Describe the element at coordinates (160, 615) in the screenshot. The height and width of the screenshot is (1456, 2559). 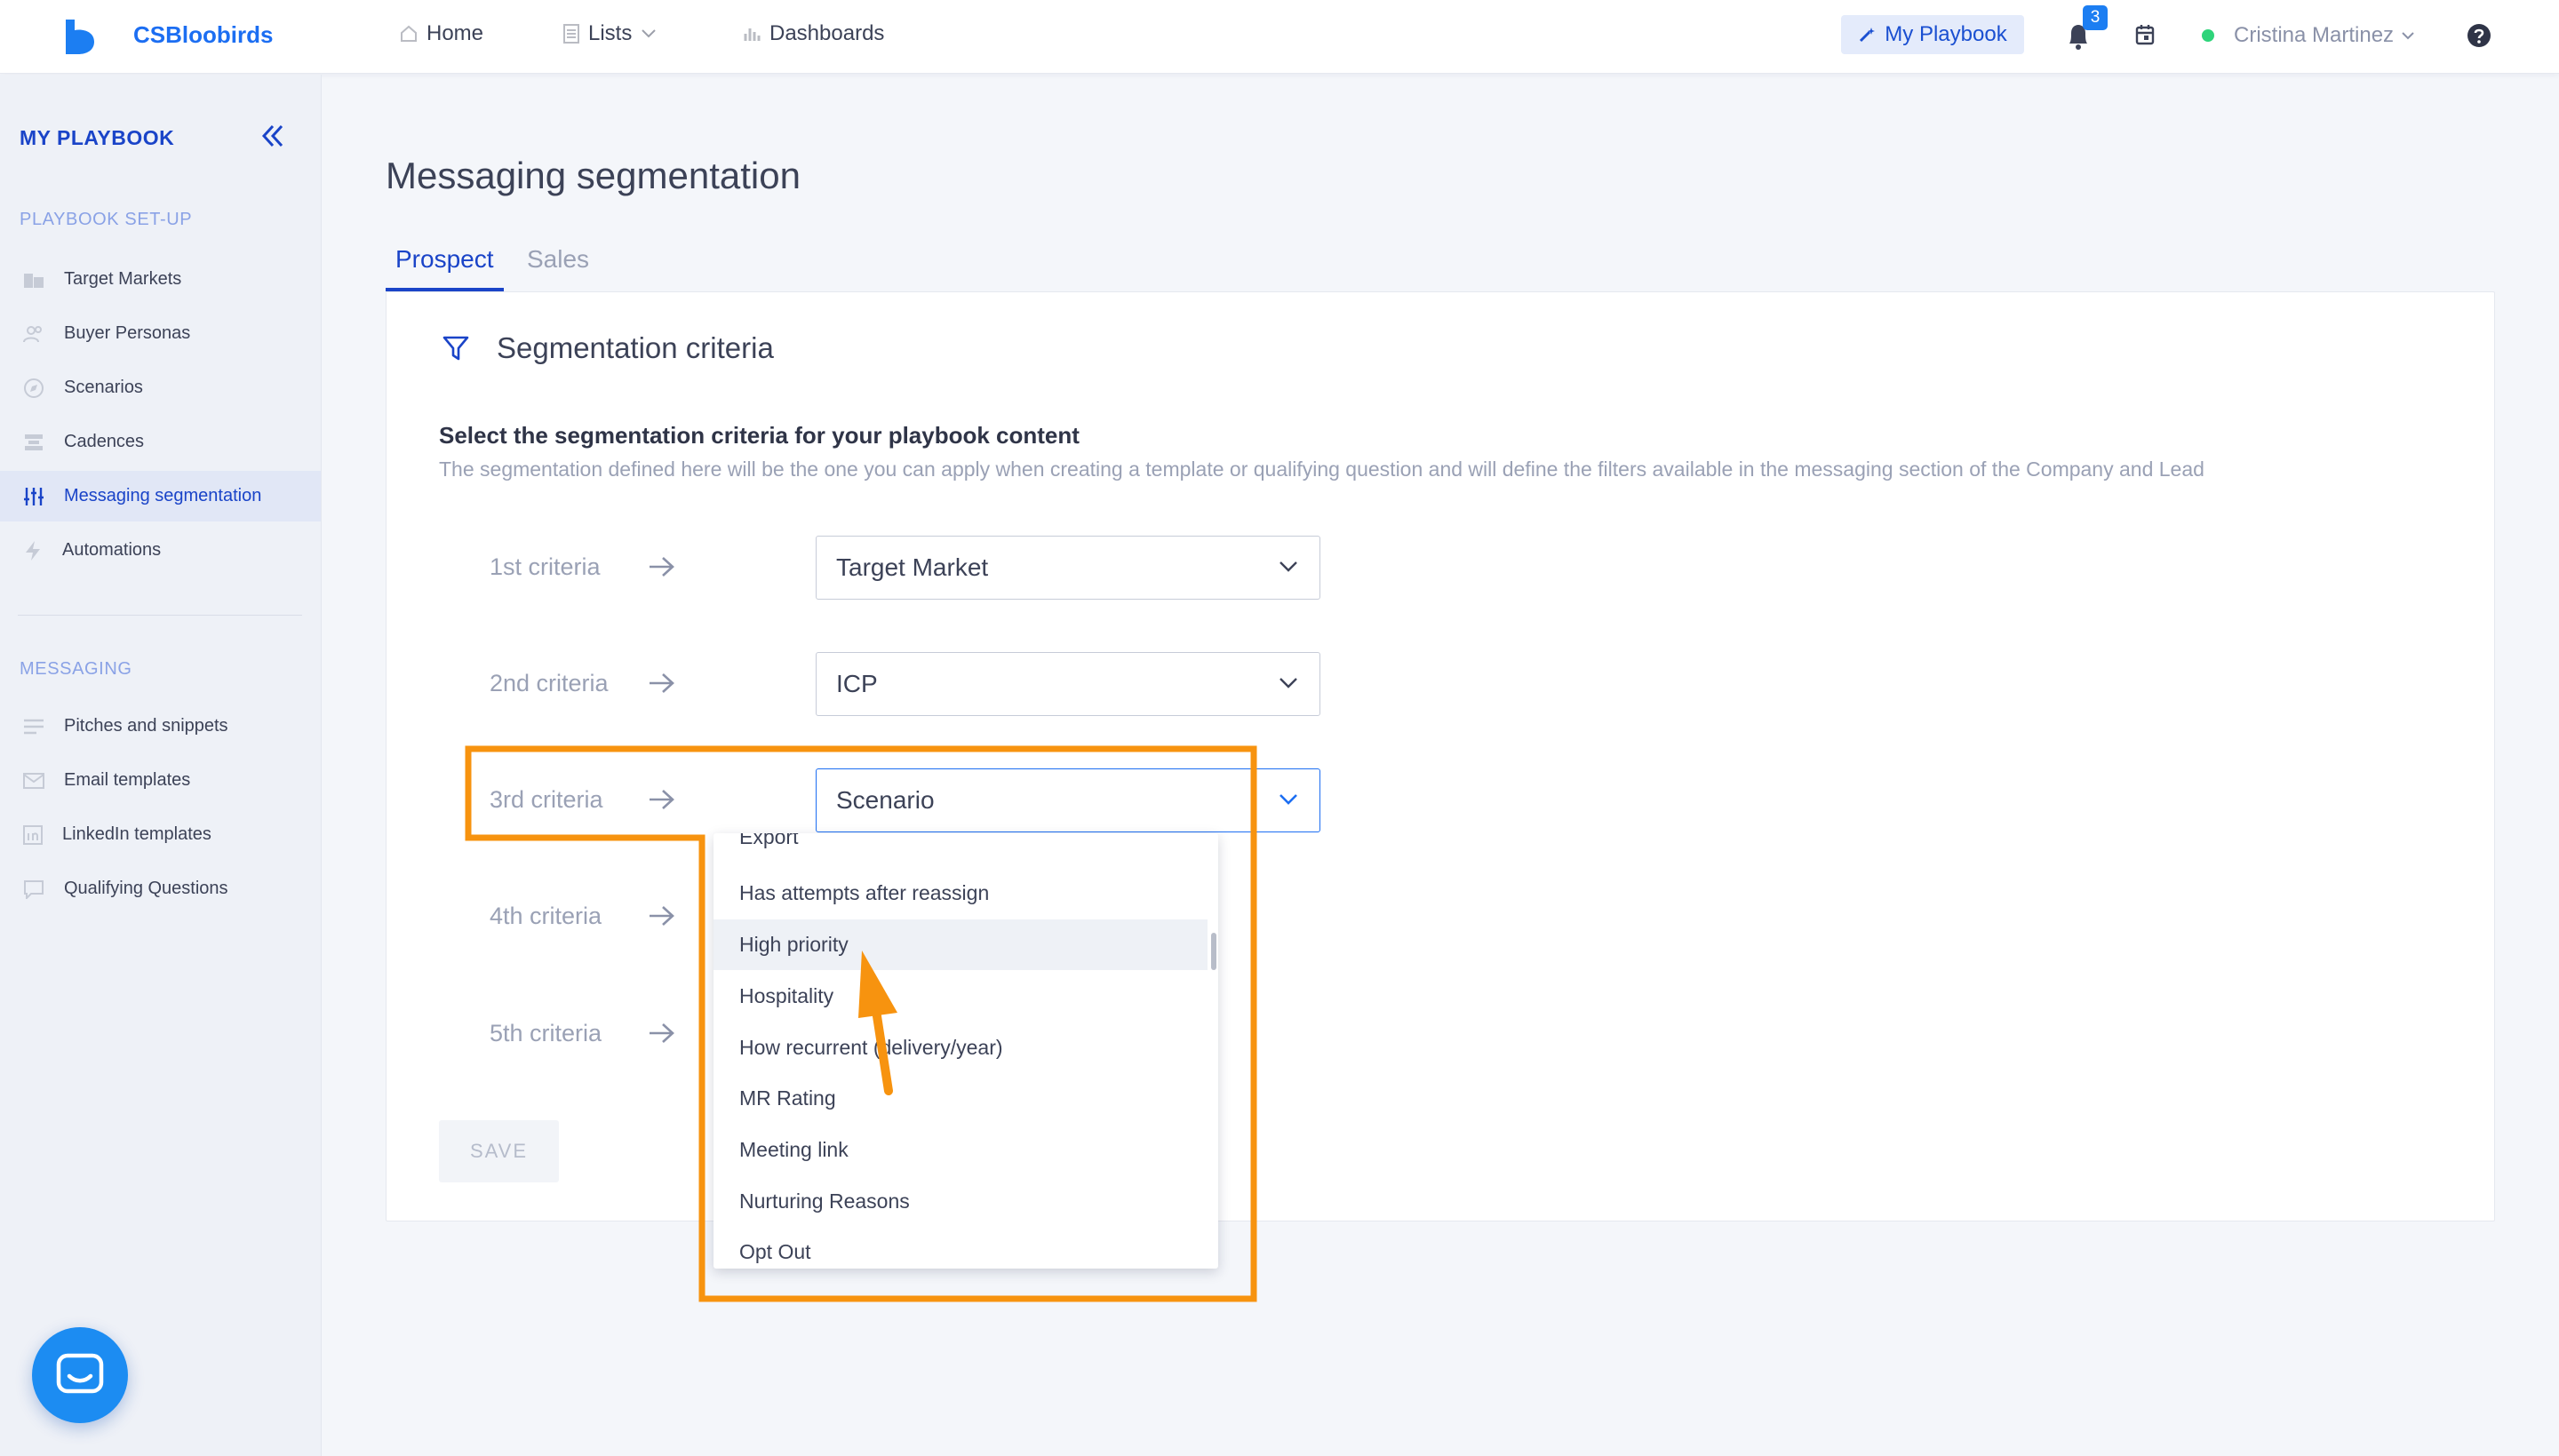
I see `sidebar-divider` at that location.